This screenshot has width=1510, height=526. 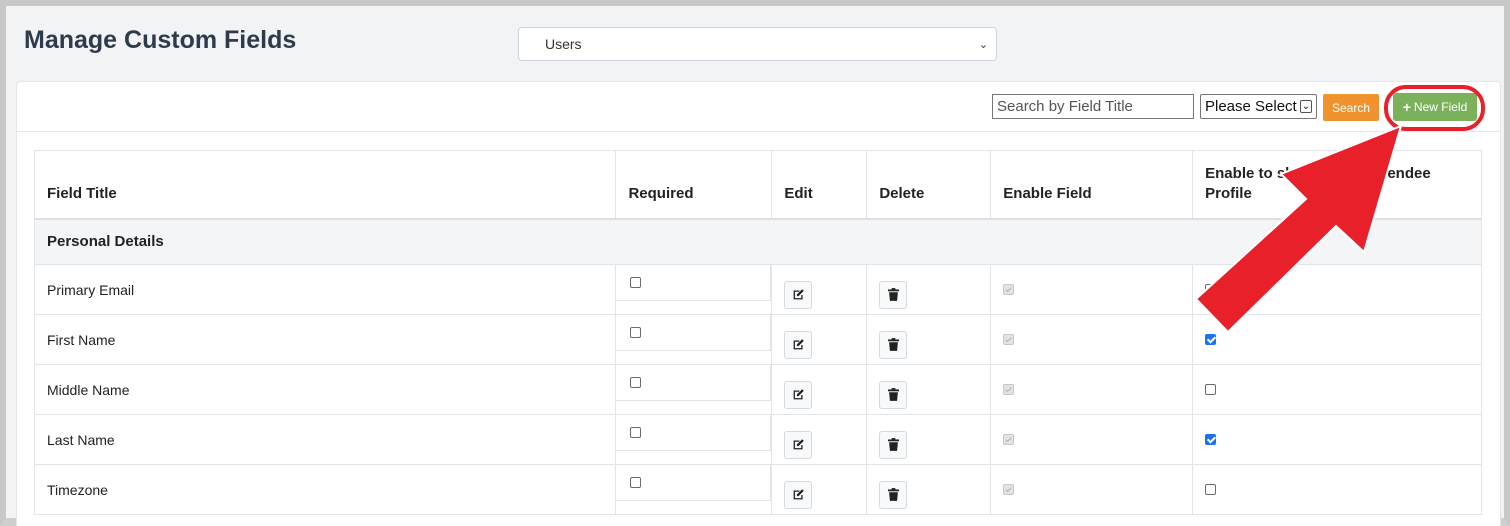 I want to click on group-row: Personal Details, so click(x=758, y=241).